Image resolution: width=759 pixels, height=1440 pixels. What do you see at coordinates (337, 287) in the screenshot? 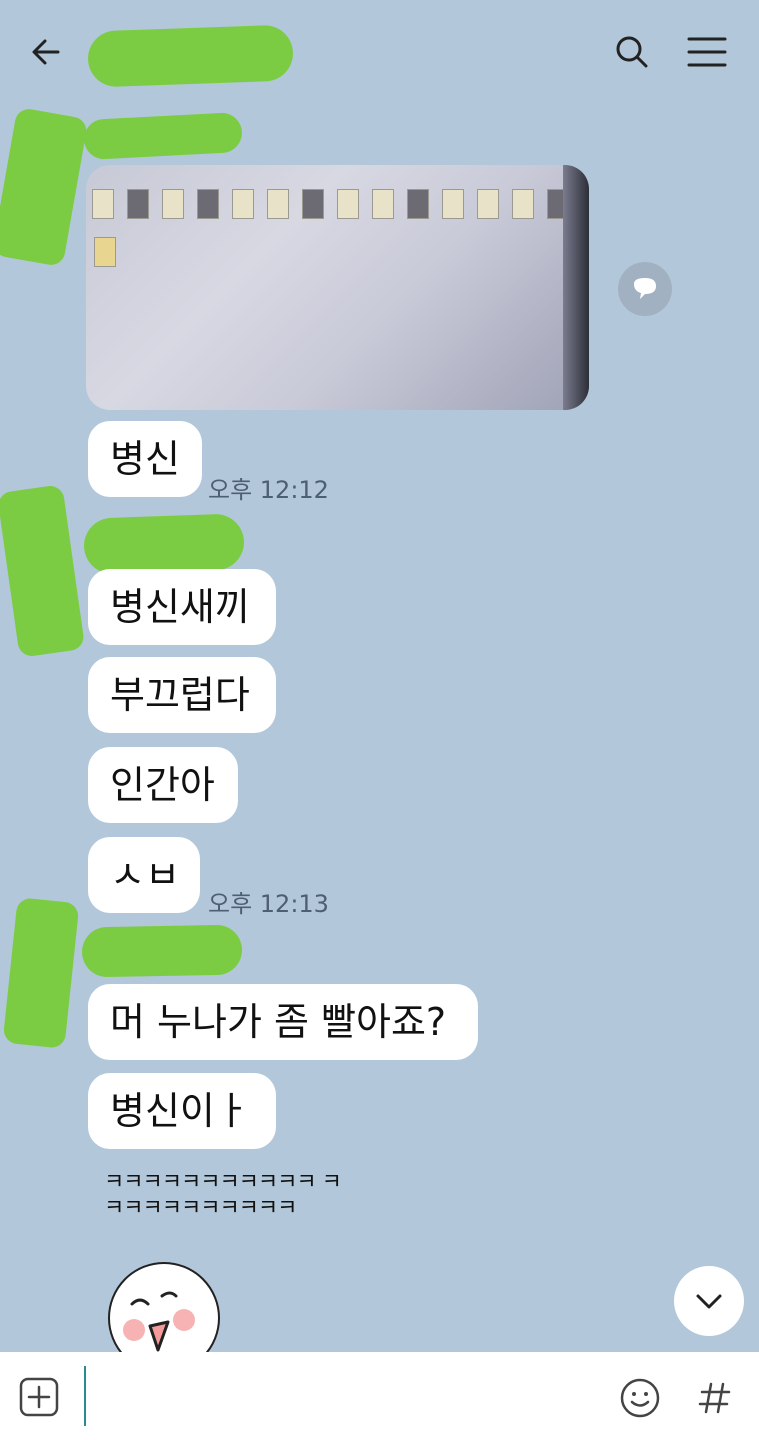
I see `photo-message` at bounding box center [337, 287].